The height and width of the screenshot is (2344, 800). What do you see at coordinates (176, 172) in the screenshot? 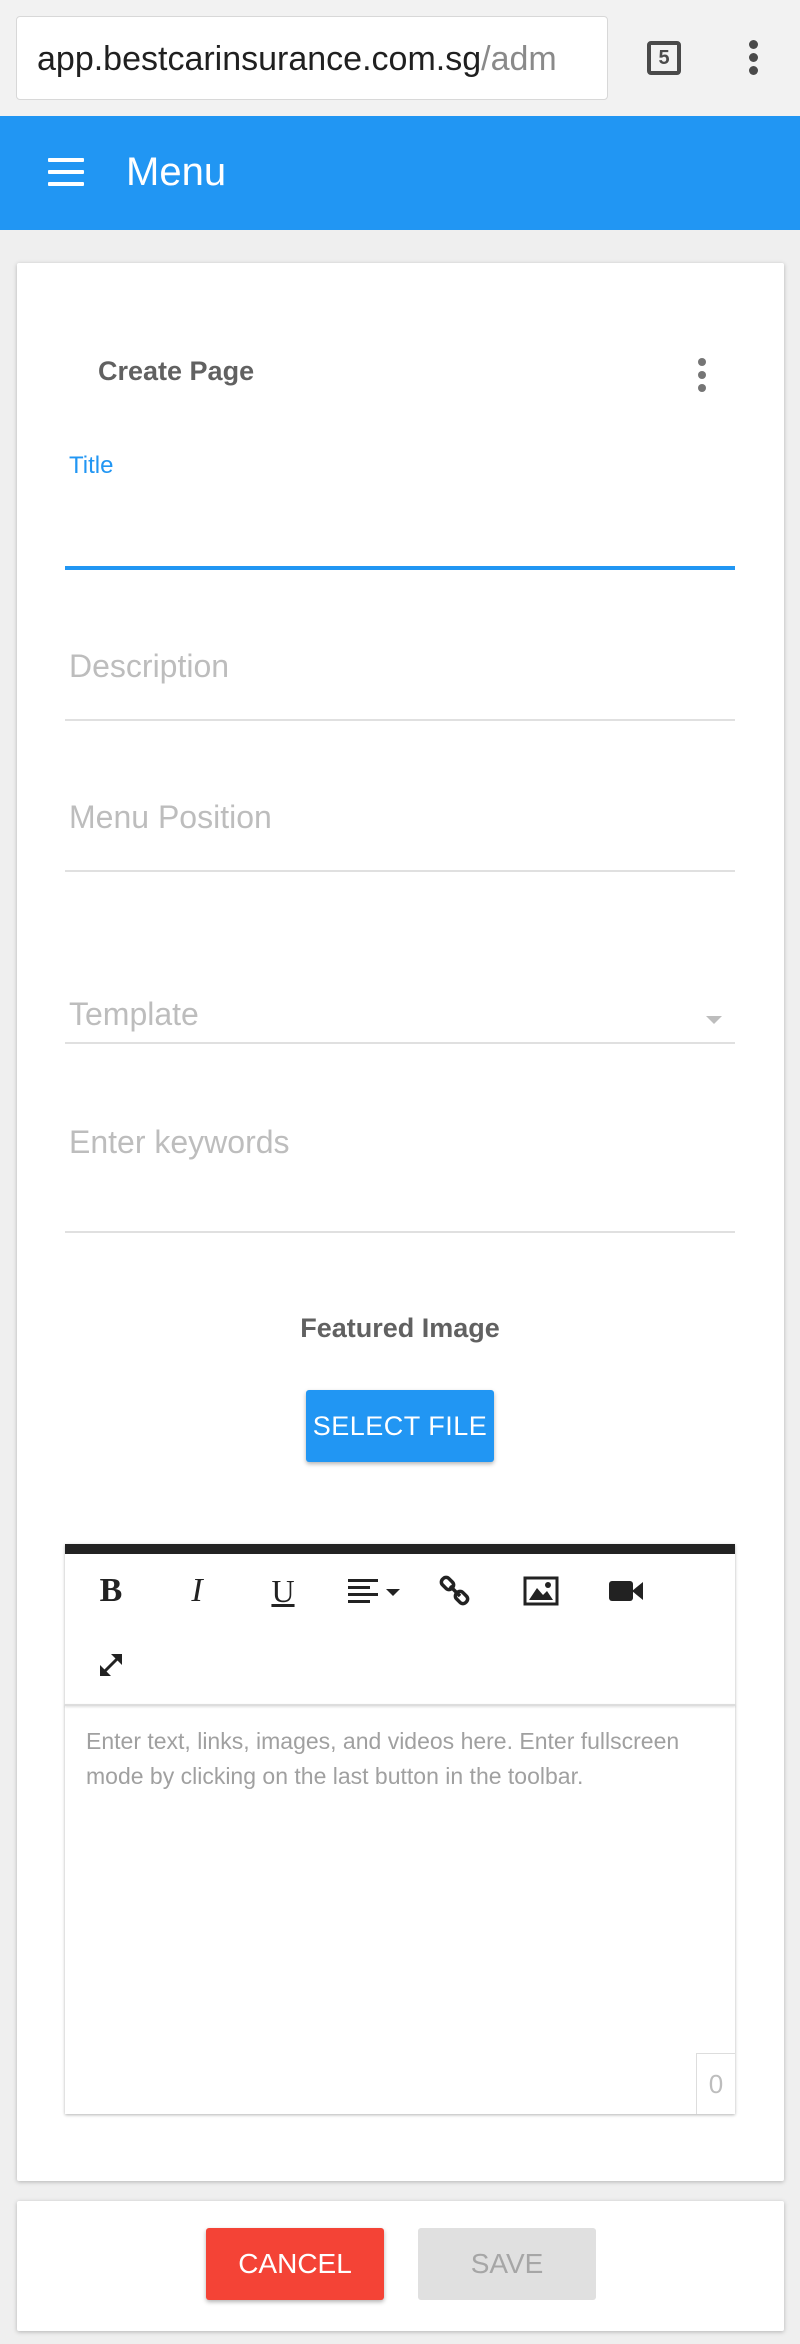
I see `app-bar-title: Menu` at bounding box center [176, 172].